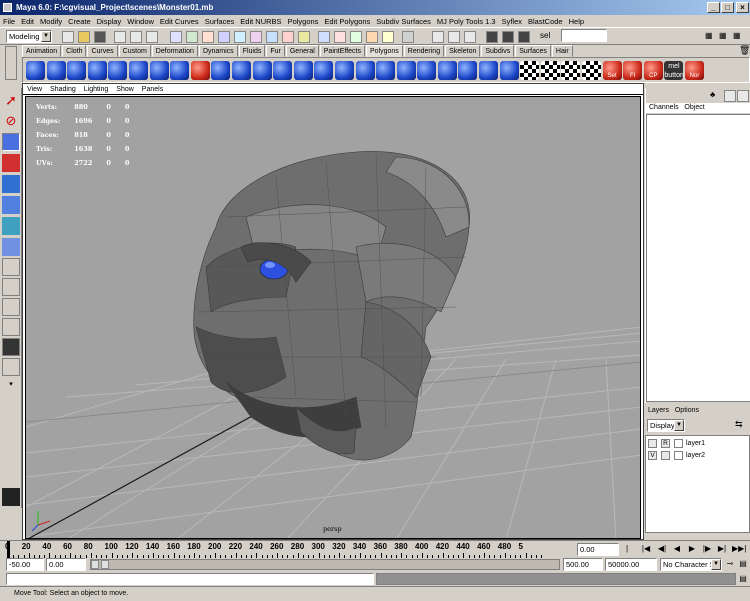 Image resolution: width=750 pixels, height=601 pixels. Describe the element at coordinates (716, 96) in the screenshot. I see `channel-box-icon: ♣` at that location.